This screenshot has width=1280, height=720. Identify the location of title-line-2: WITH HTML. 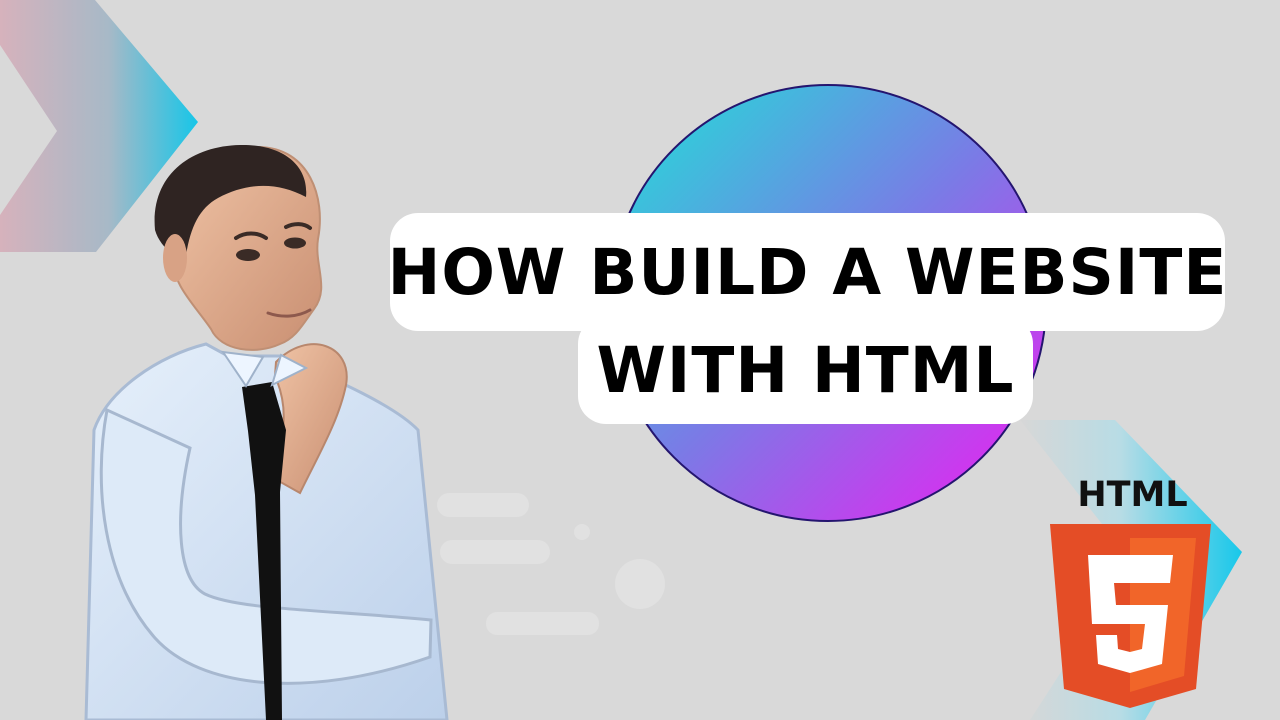
(805, 370).